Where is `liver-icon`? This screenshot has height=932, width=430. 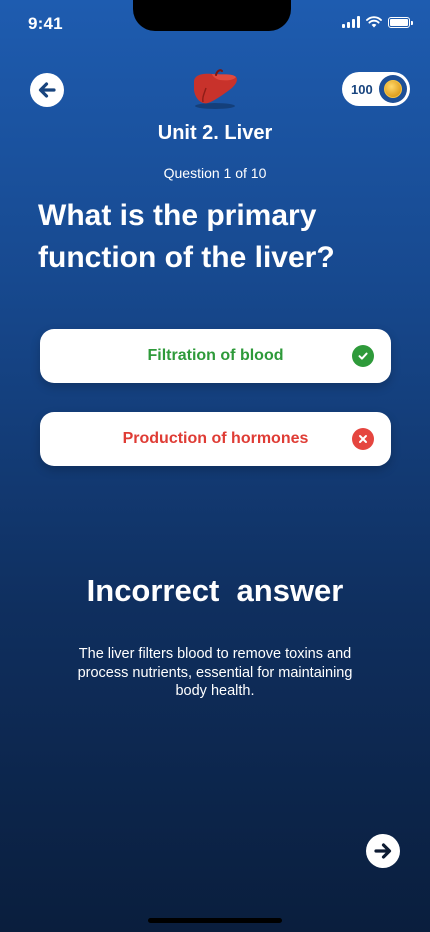 liver-icon is located at coordinates (215, 89).